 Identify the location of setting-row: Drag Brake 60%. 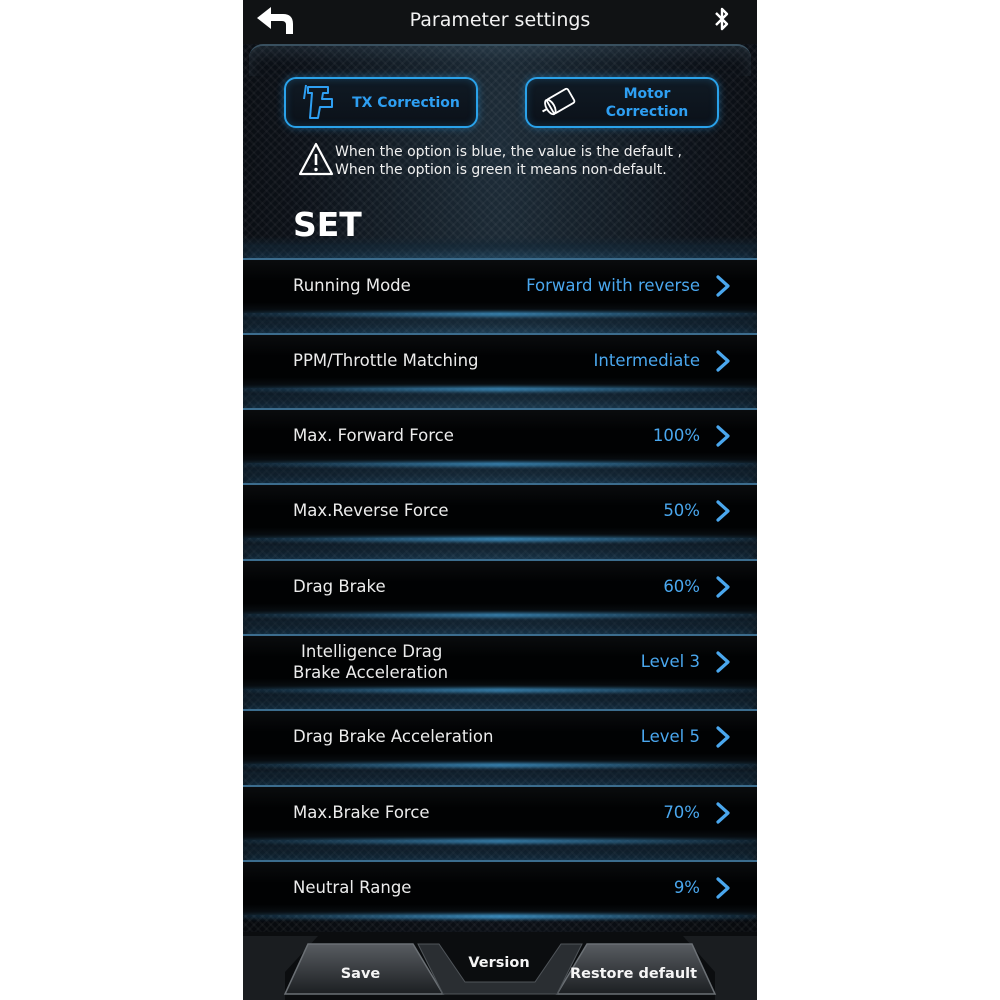
(500, 588).